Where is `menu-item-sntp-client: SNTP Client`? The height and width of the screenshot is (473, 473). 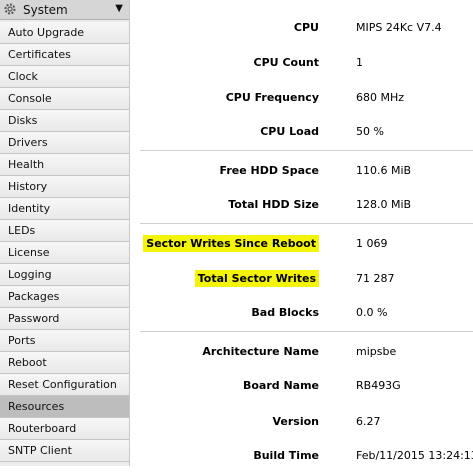
menu-item-sntp-client: SNTP Client is located at coordinates (64, 451).